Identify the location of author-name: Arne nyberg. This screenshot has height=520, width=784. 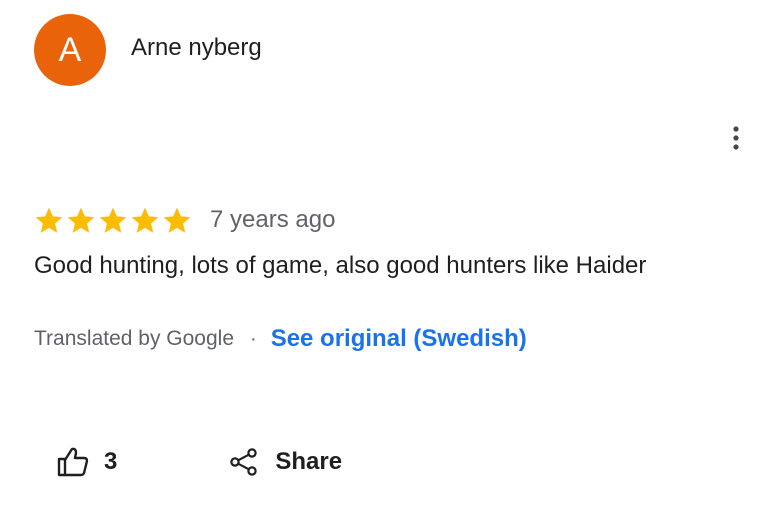
(196, 48).